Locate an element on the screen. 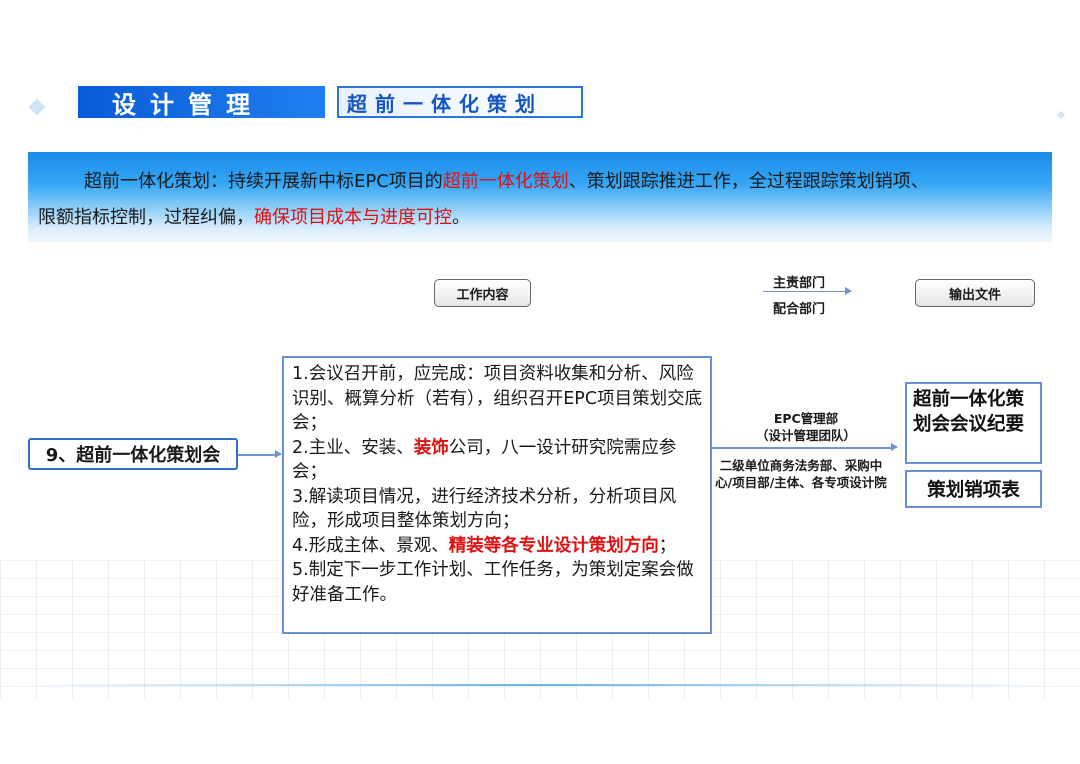 The image size is (1080, 764). banner-text-2: 、策划跟踪推进工作，全过程跟踪策划销项、 is located at coordinates (748, 181).